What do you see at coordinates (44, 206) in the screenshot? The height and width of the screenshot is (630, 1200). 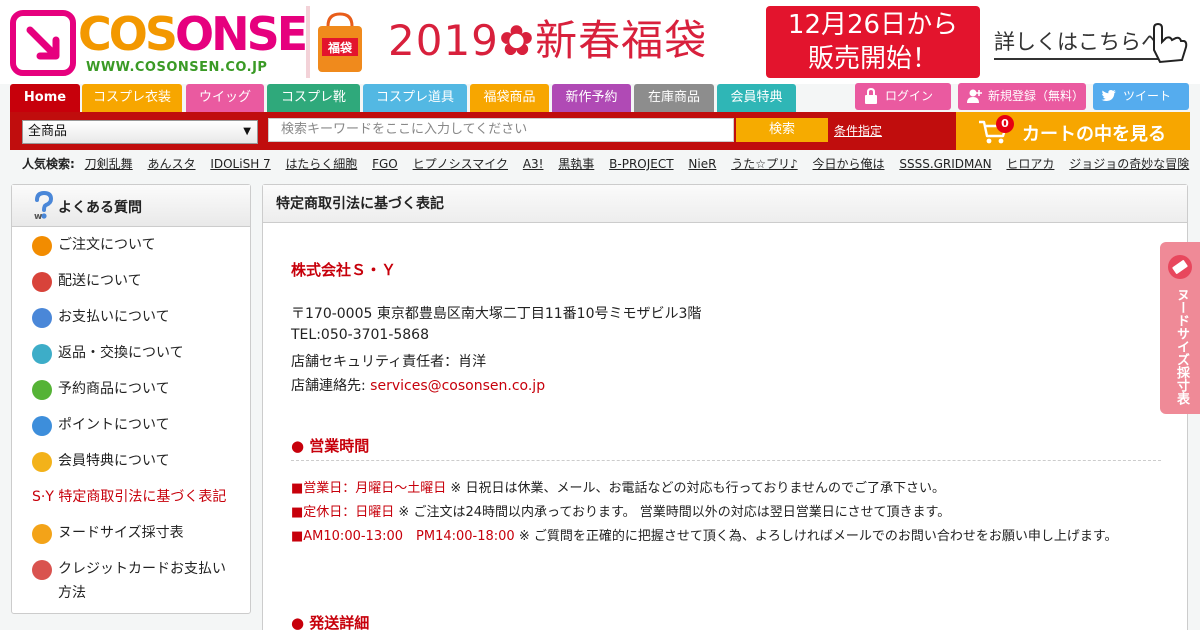 I see `question-mark-icon: w` at bounding box center [44, 206].